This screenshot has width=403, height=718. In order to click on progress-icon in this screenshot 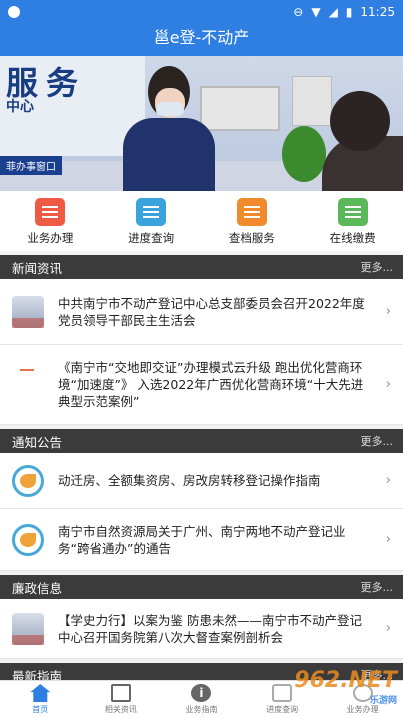, I will do `click(282, 693)`.